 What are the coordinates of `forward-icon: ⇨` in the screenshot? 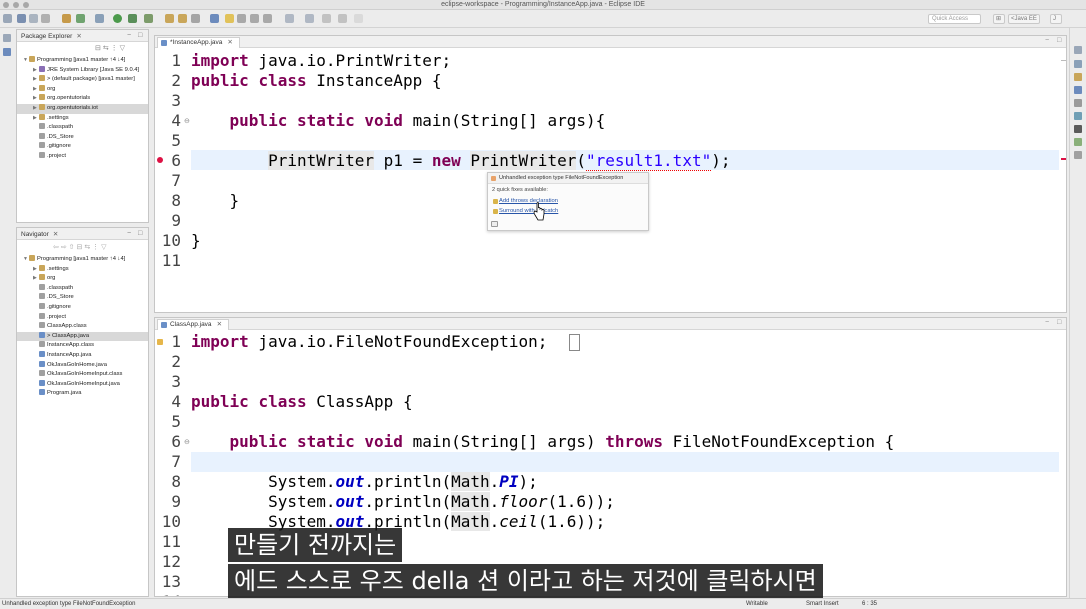 It's located at (64, 247).